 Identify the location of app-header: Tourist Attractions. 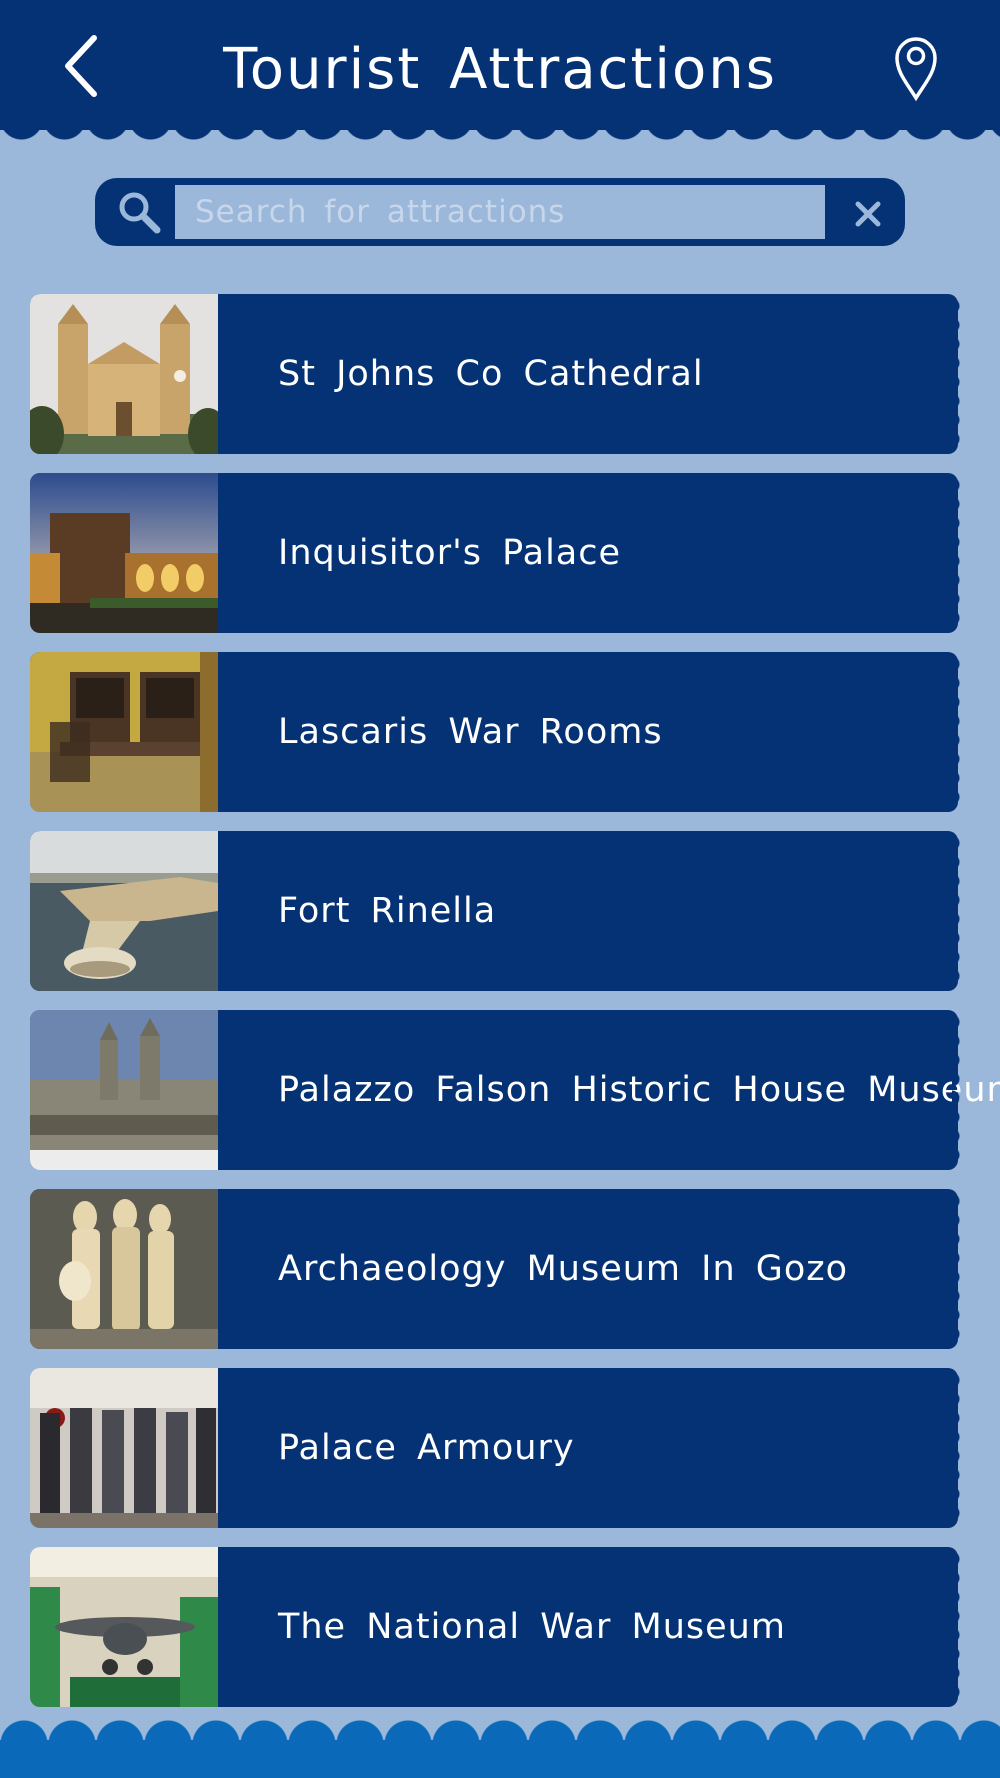
(500, 65).